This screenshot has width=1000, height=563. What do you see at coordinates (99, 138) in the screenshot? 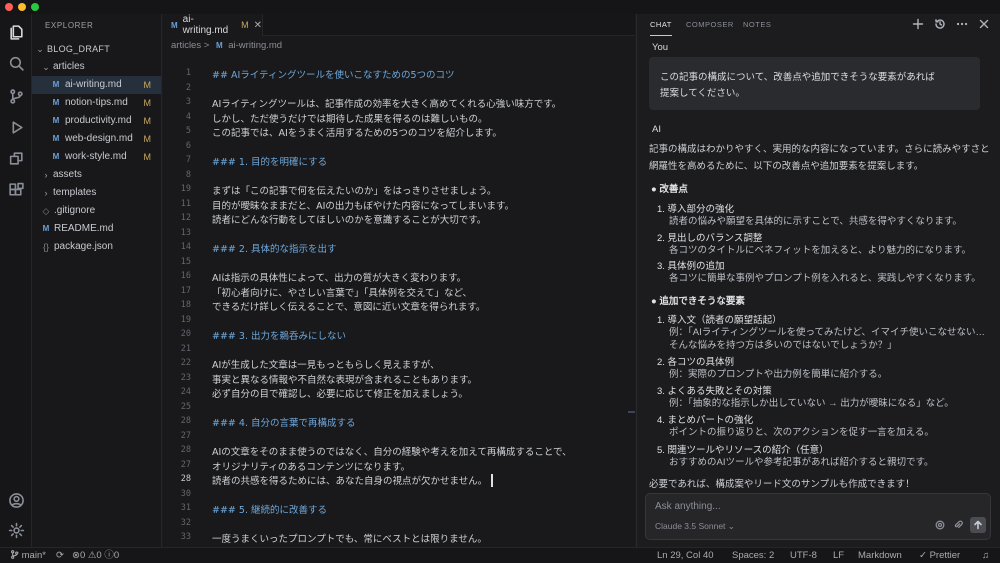
I see `file-label: web-design.md` at bounding box center [99, 138].